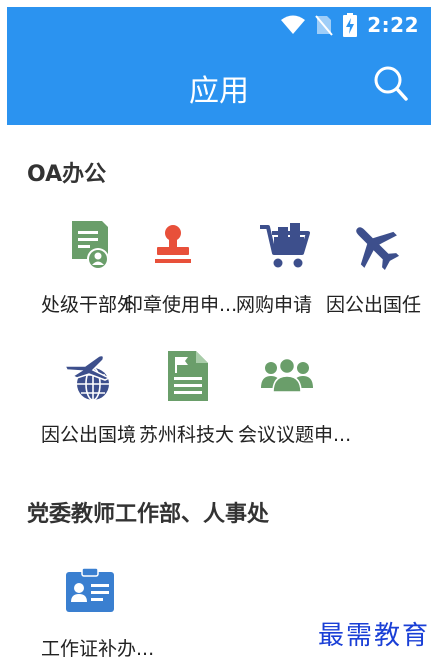 Image resolution: width=438 pixels, height=668 pixels. I want to click on wifi-icon, so click(293, 24).